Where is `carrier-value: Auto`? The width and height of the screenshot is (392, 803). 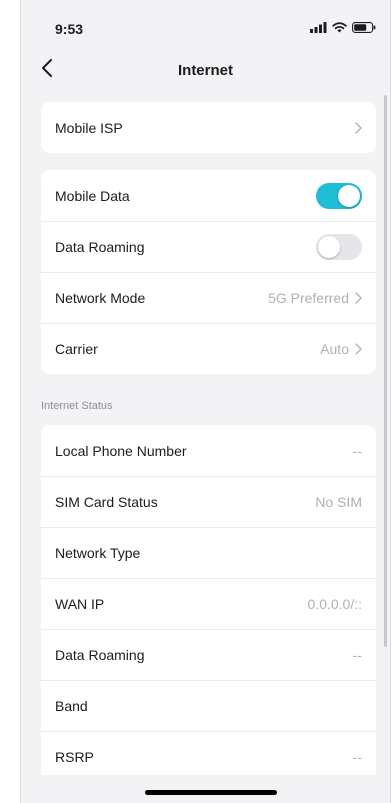
carrier-value: Auto is located at coordinates (334, 349).